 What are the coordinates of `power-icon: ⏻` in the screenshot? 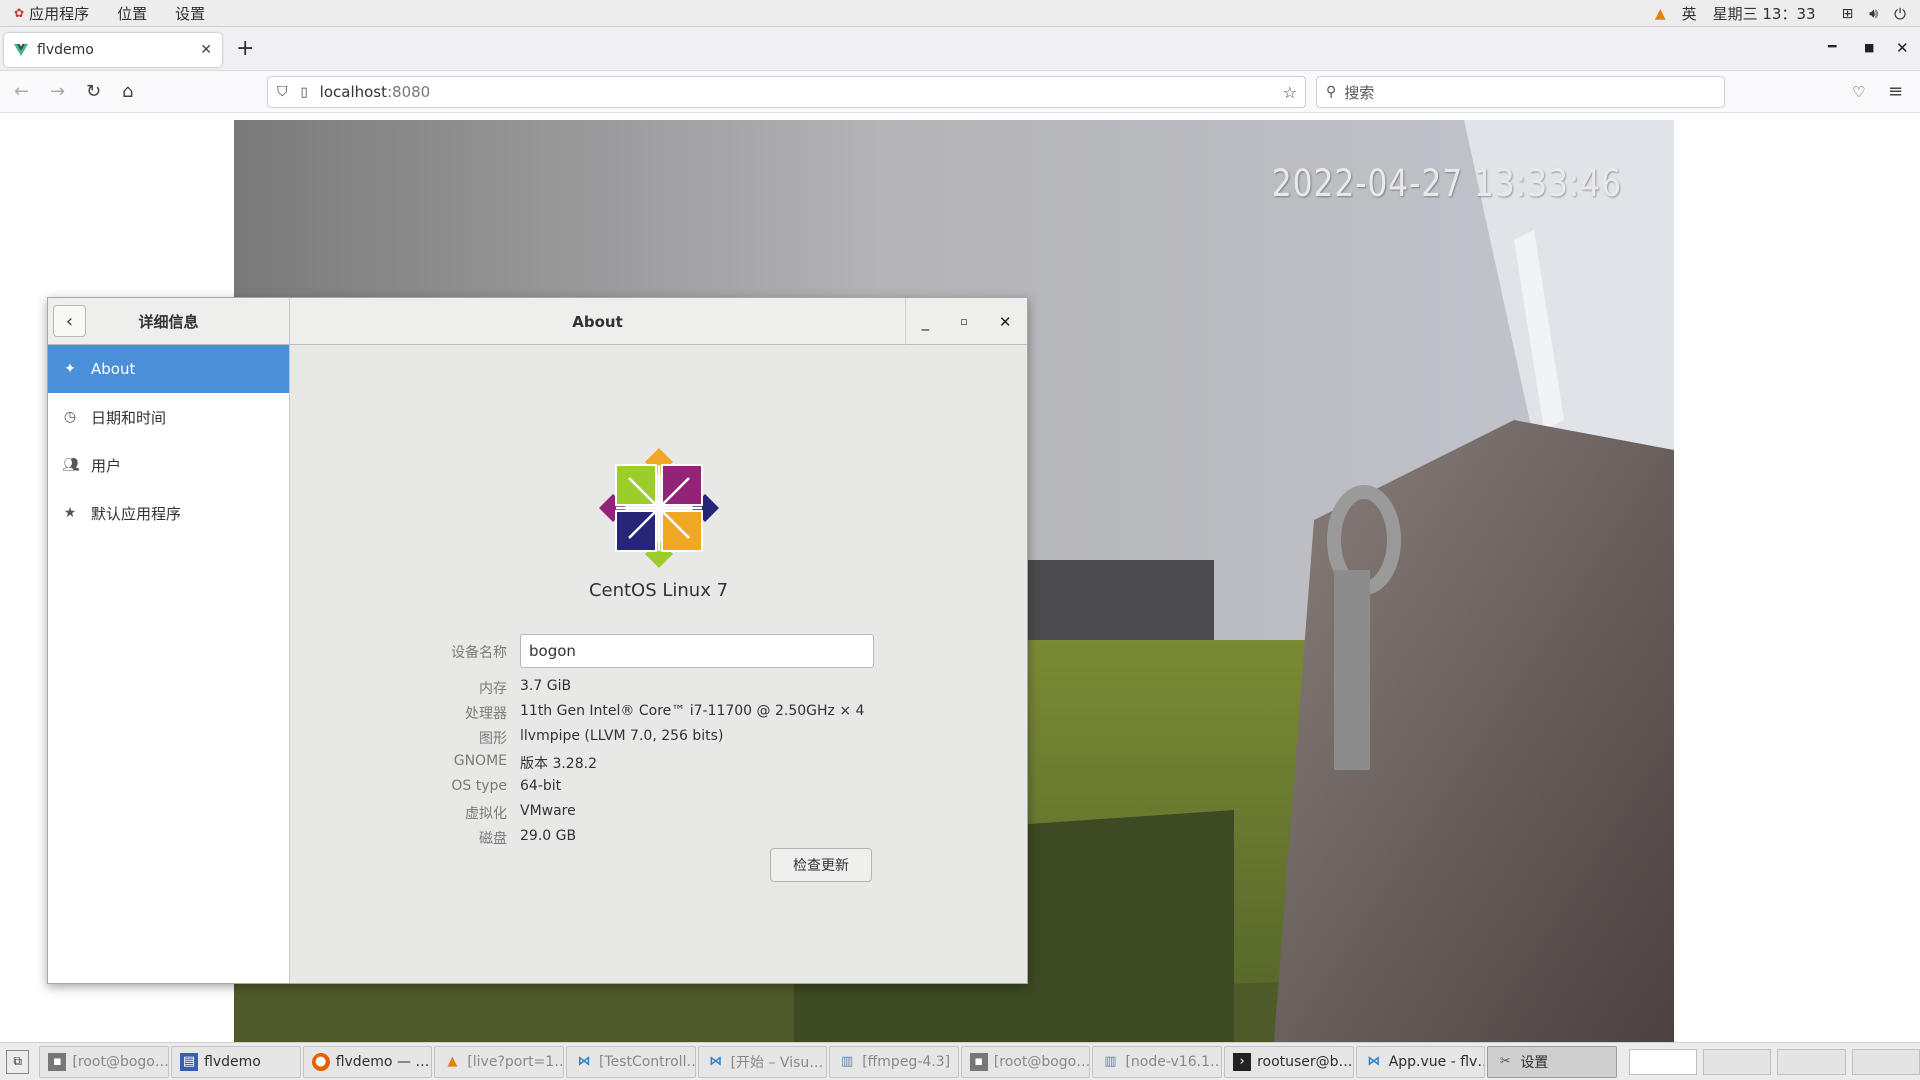 It's located at (1900, 14).